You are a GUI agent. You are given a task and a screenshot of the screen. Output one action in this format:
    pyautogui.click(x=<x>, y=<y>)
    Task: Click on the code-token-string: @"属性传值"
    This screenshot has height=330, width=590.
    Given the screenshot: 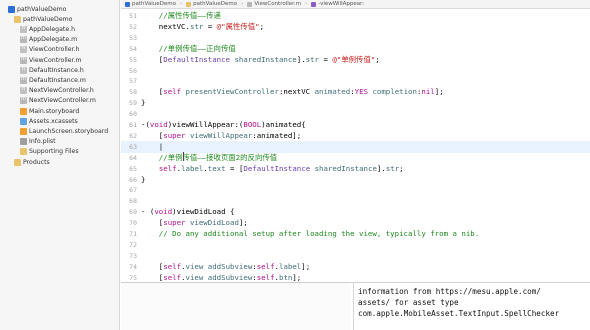 What is the action you would take?
    pyautogui.click(x=238, y=26)
    